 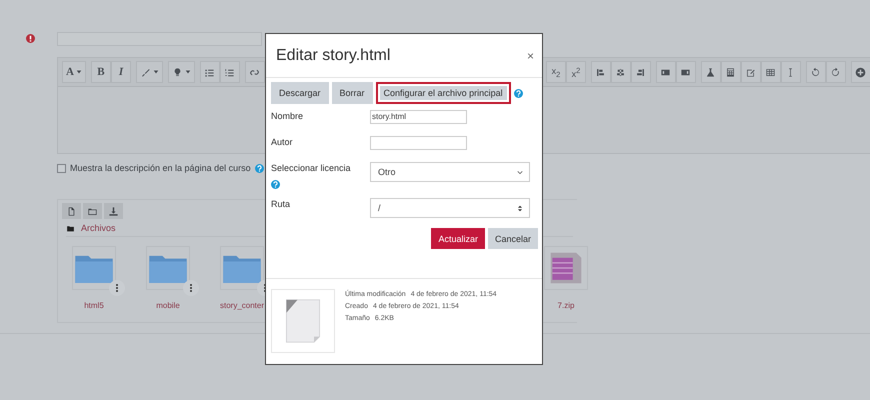 I want to click on select-field: Otro, so click(x=450, y=172).